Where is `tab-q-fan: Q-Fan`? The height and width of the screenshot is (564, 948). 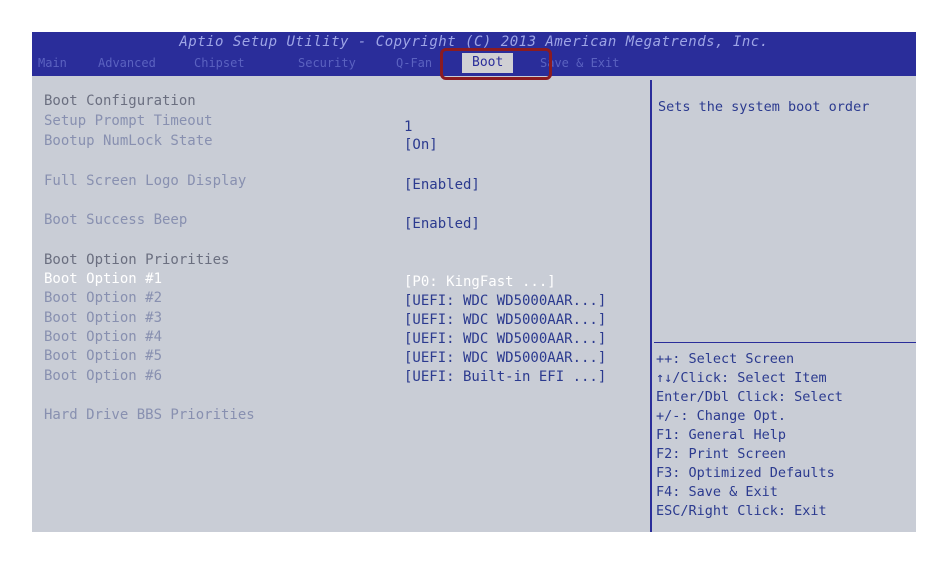
tab-q-fan: Q-Fan is located at coordinates (414, 63).